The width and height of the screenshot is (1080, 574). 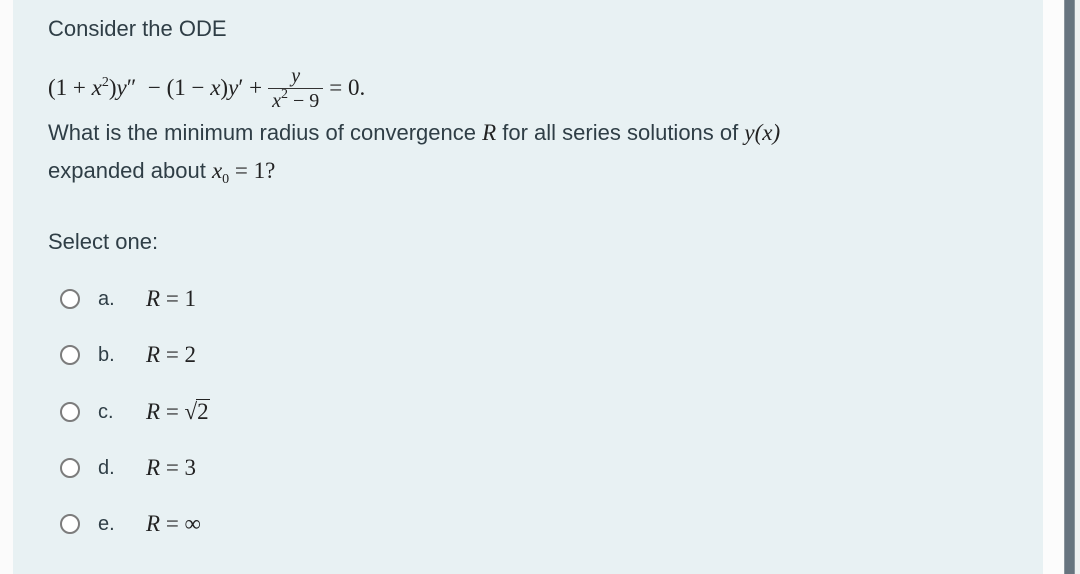 What do you see at coordinates (106, 467) in the screenshot?
I see `option-letter: d.` at bounding box center [106, 467].